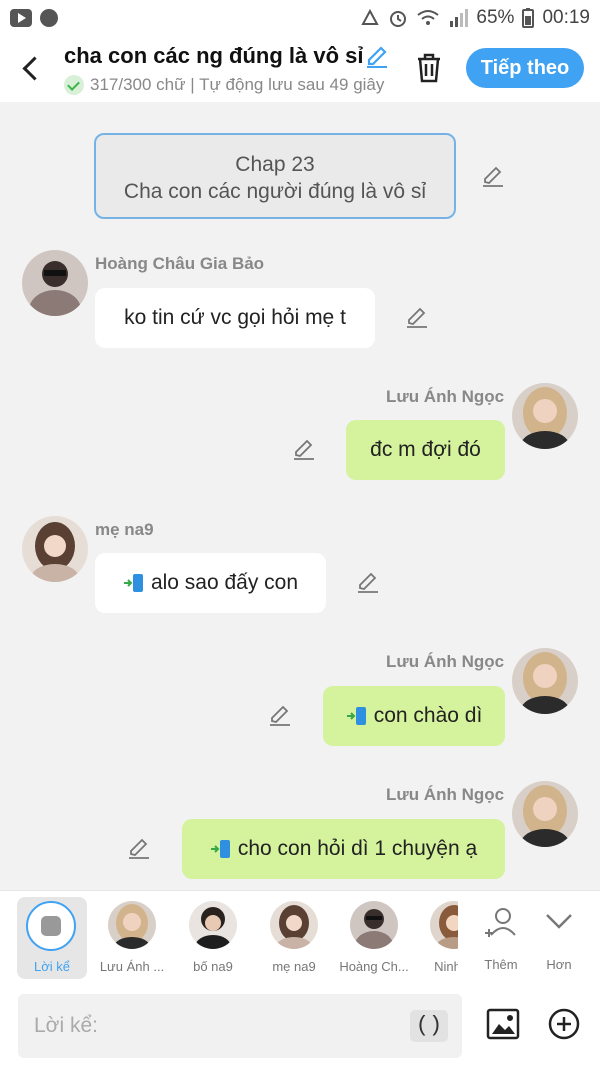 The width and height of the screenshot is (600, 1067). Describe the element at coordinates (564, 1024) in the screenshot. I see `plus-icon` at that location.